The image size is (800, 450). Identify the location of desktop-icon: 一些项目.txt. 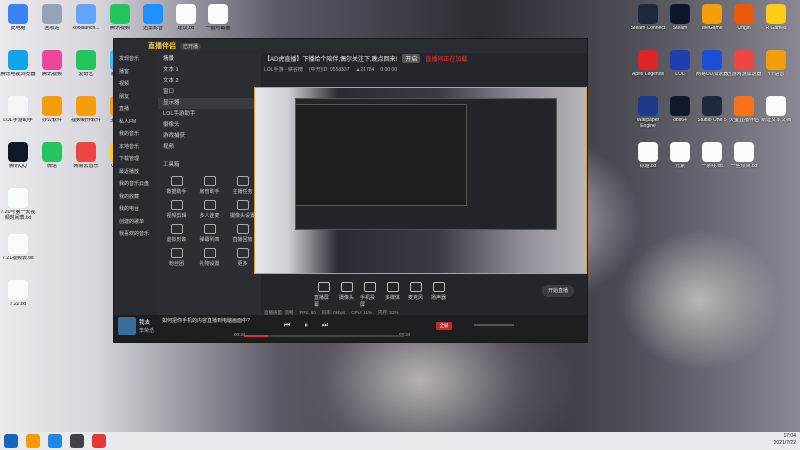
(744, 160).